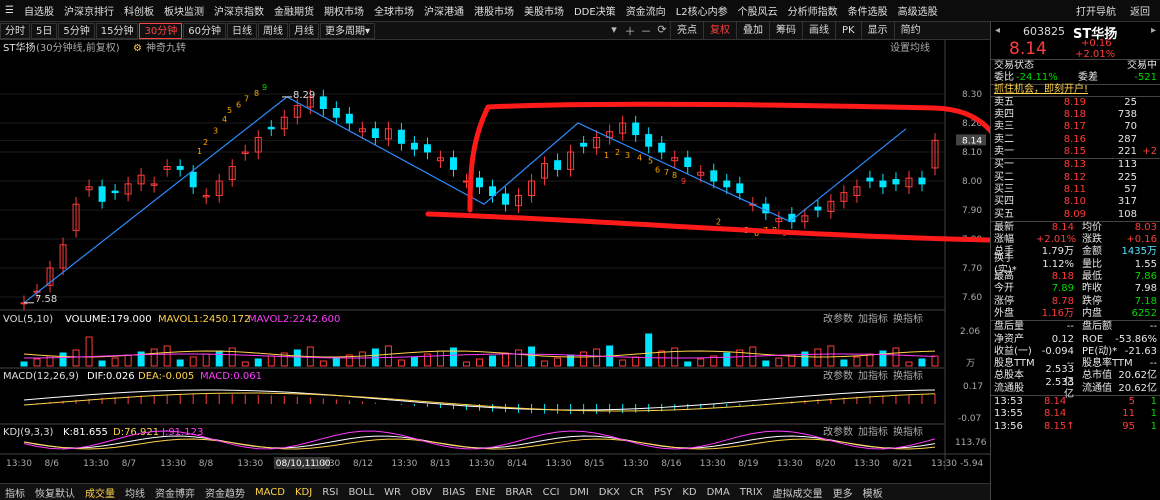 This screenshot has height=500, width=1160. I want to click on nav-item: 分析师指数, so click(813, 10).